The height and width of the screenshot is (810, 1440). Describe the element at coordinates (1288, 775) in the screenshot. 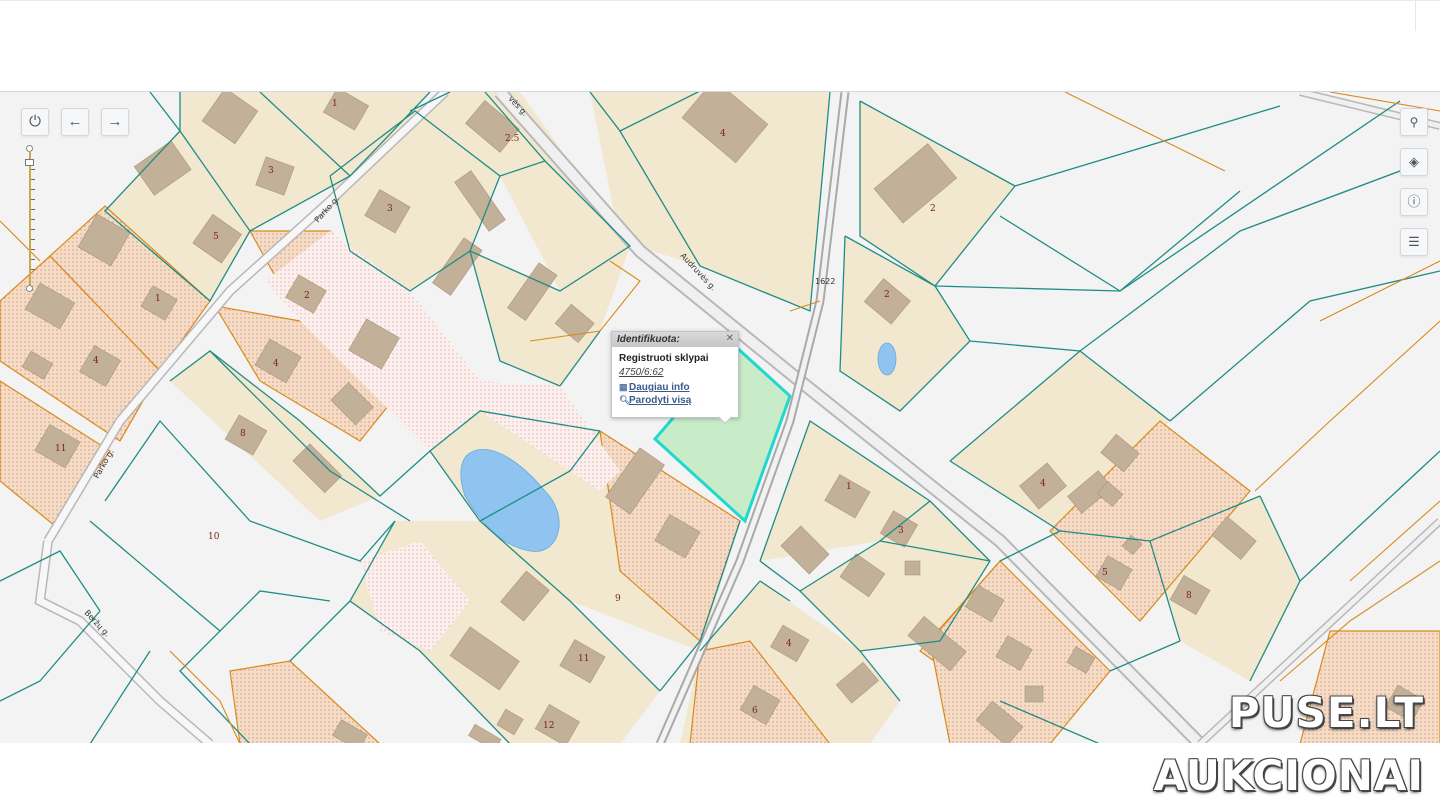

I see `watermark-line2: AUKCIONAI` at that location.